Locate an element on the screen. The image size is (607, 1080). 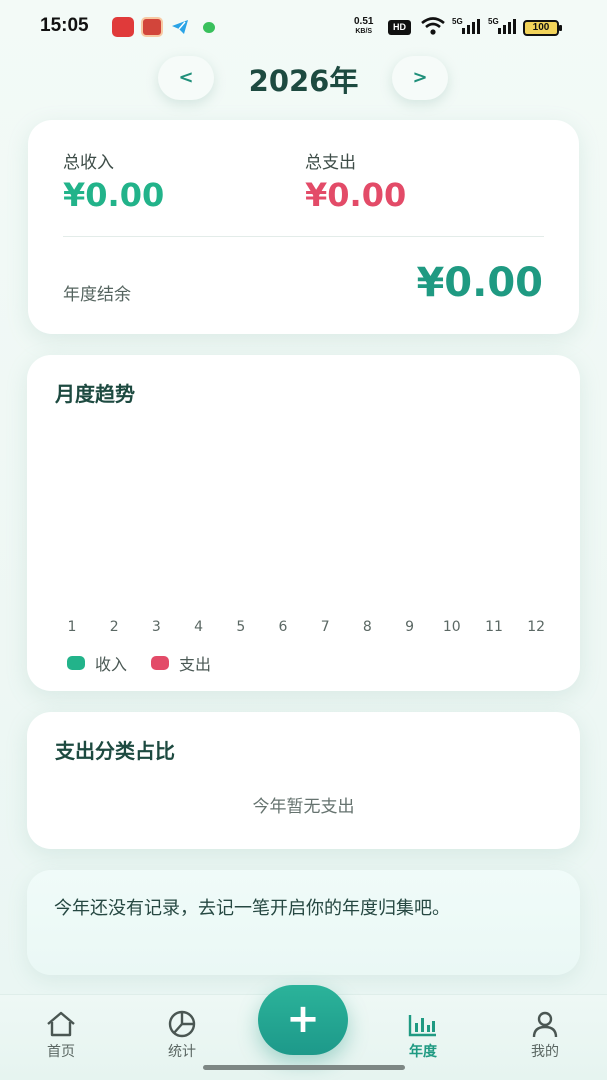
user-icon is located at coordinates (545, 1024).